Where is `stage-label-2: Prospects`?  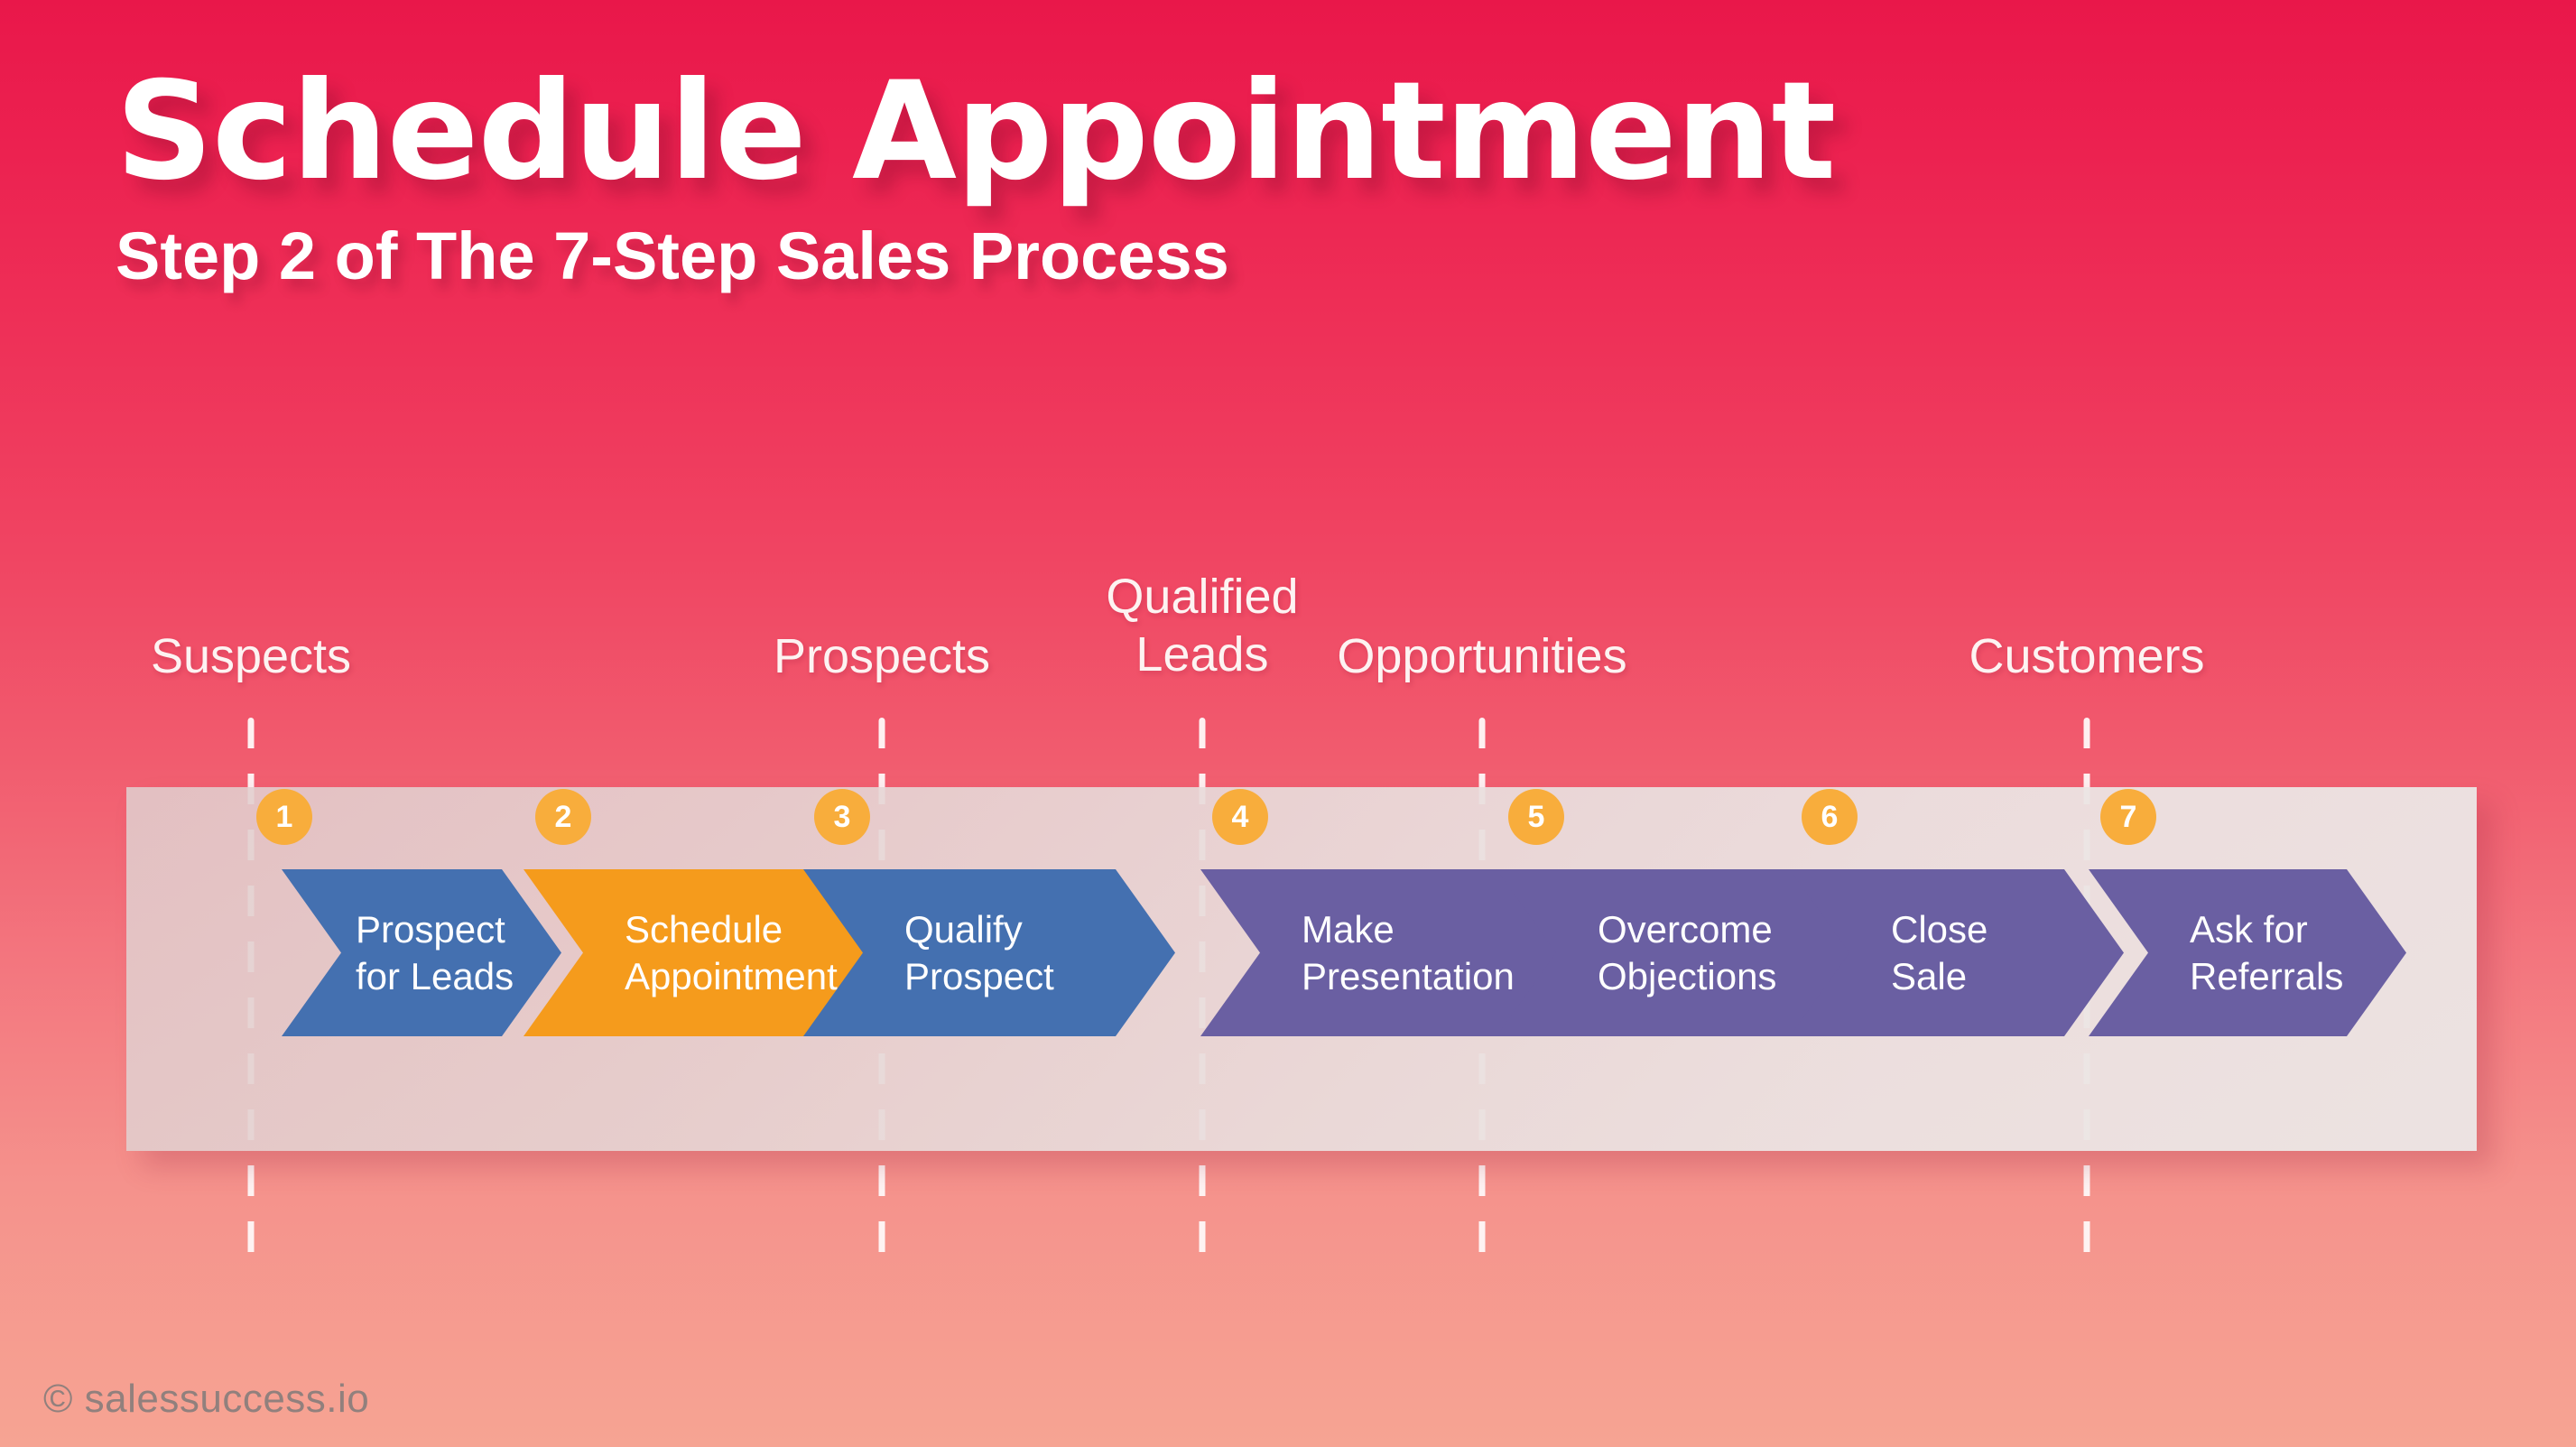 stage-label-2: Prospects is located at coordinates (882, 656).